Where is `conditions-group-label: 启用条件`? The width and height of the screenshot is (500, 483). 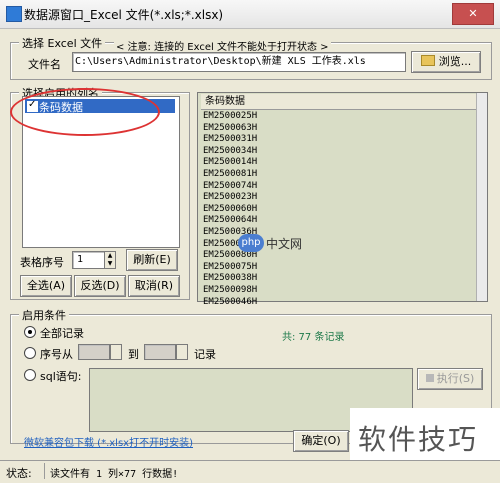 conditions-group-label: 启用条件 is located at coordinates (44, 315).